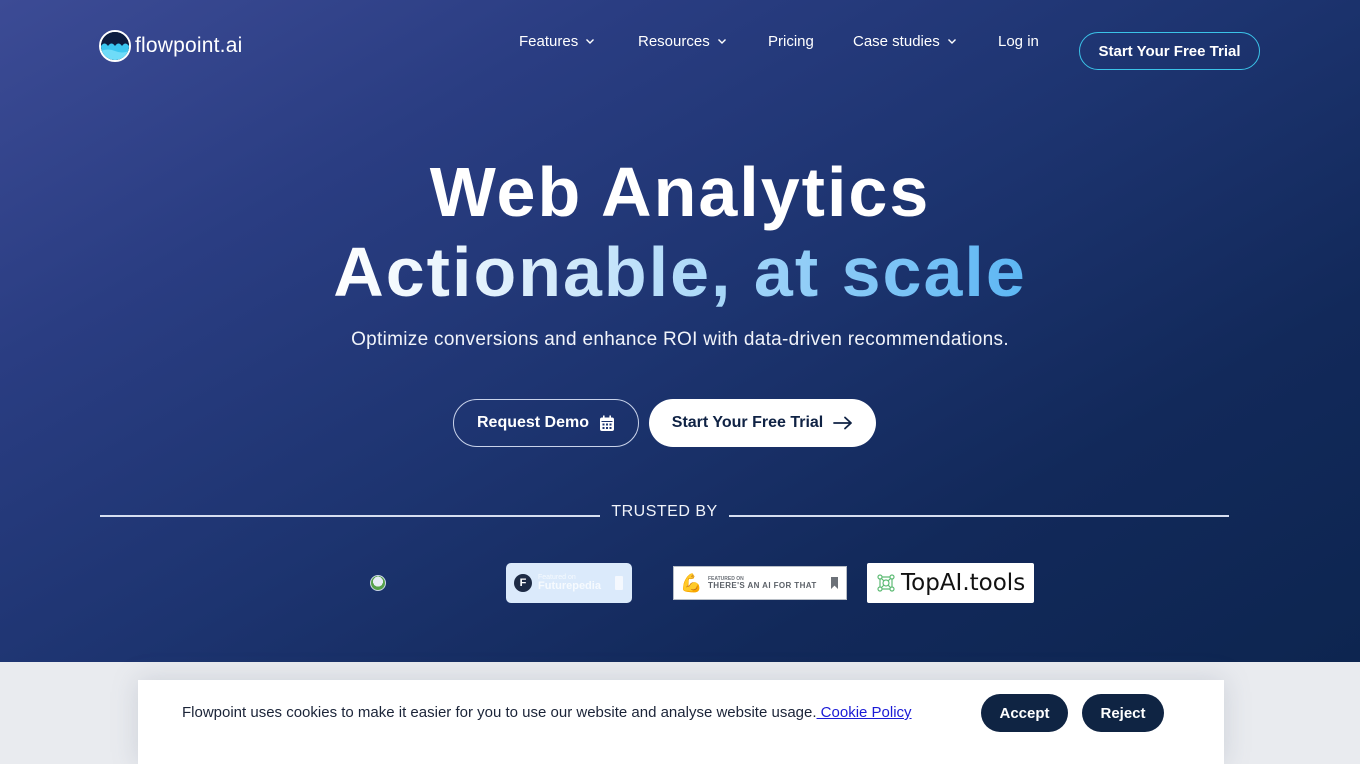 The image size is (1360, 764). What do you see at coordinates (618, 583) in the screenshot?
I see `upvote-icon` at bounding box center [618, 583].